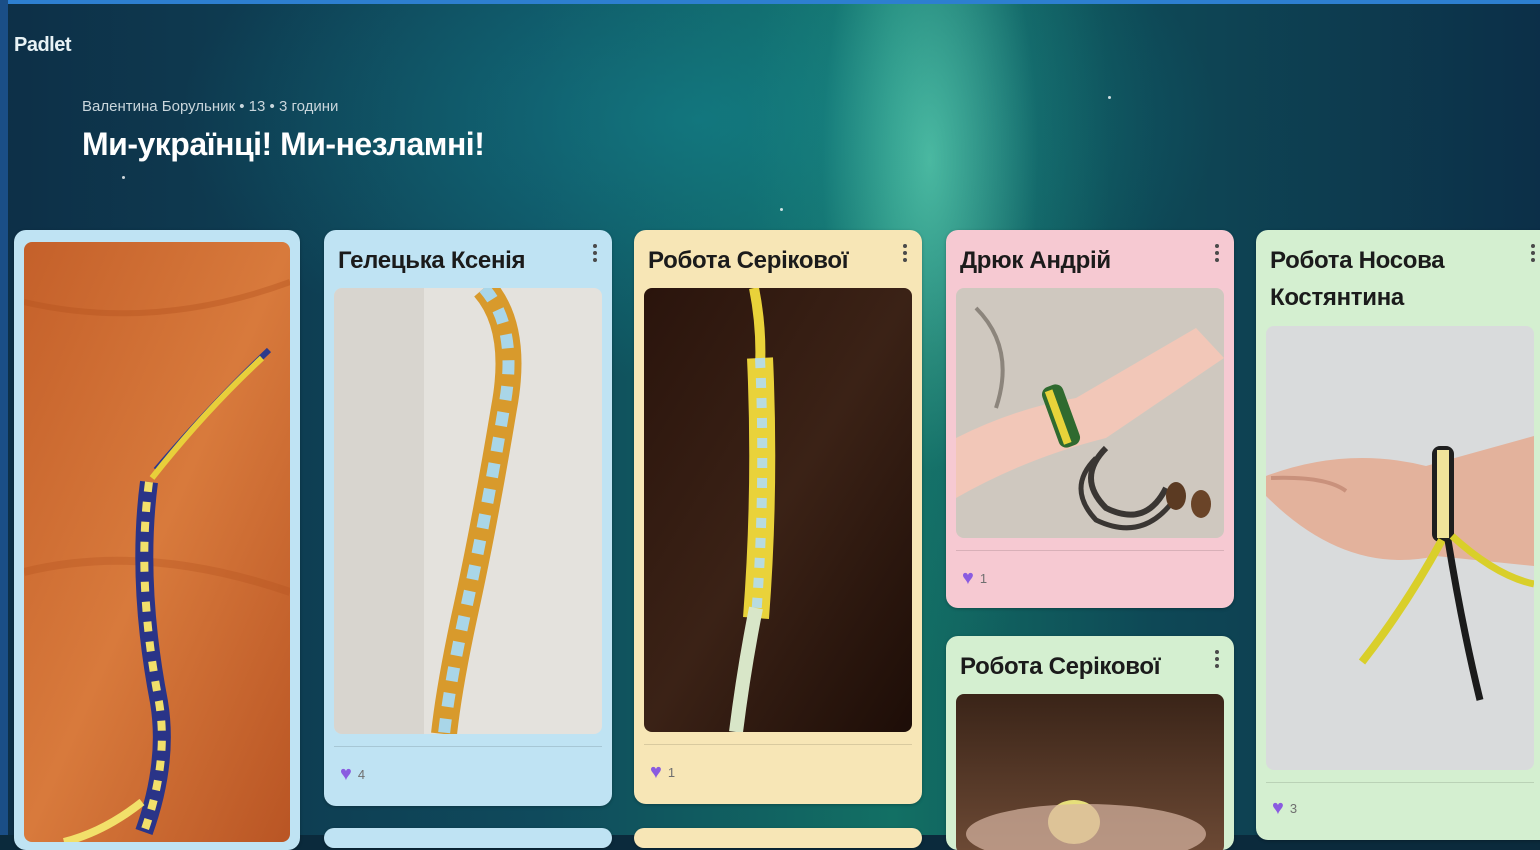 The image size is (1540, 850). I want to click on post-card: Дрюк Андрій ♥ 1, so click(1090, 419).